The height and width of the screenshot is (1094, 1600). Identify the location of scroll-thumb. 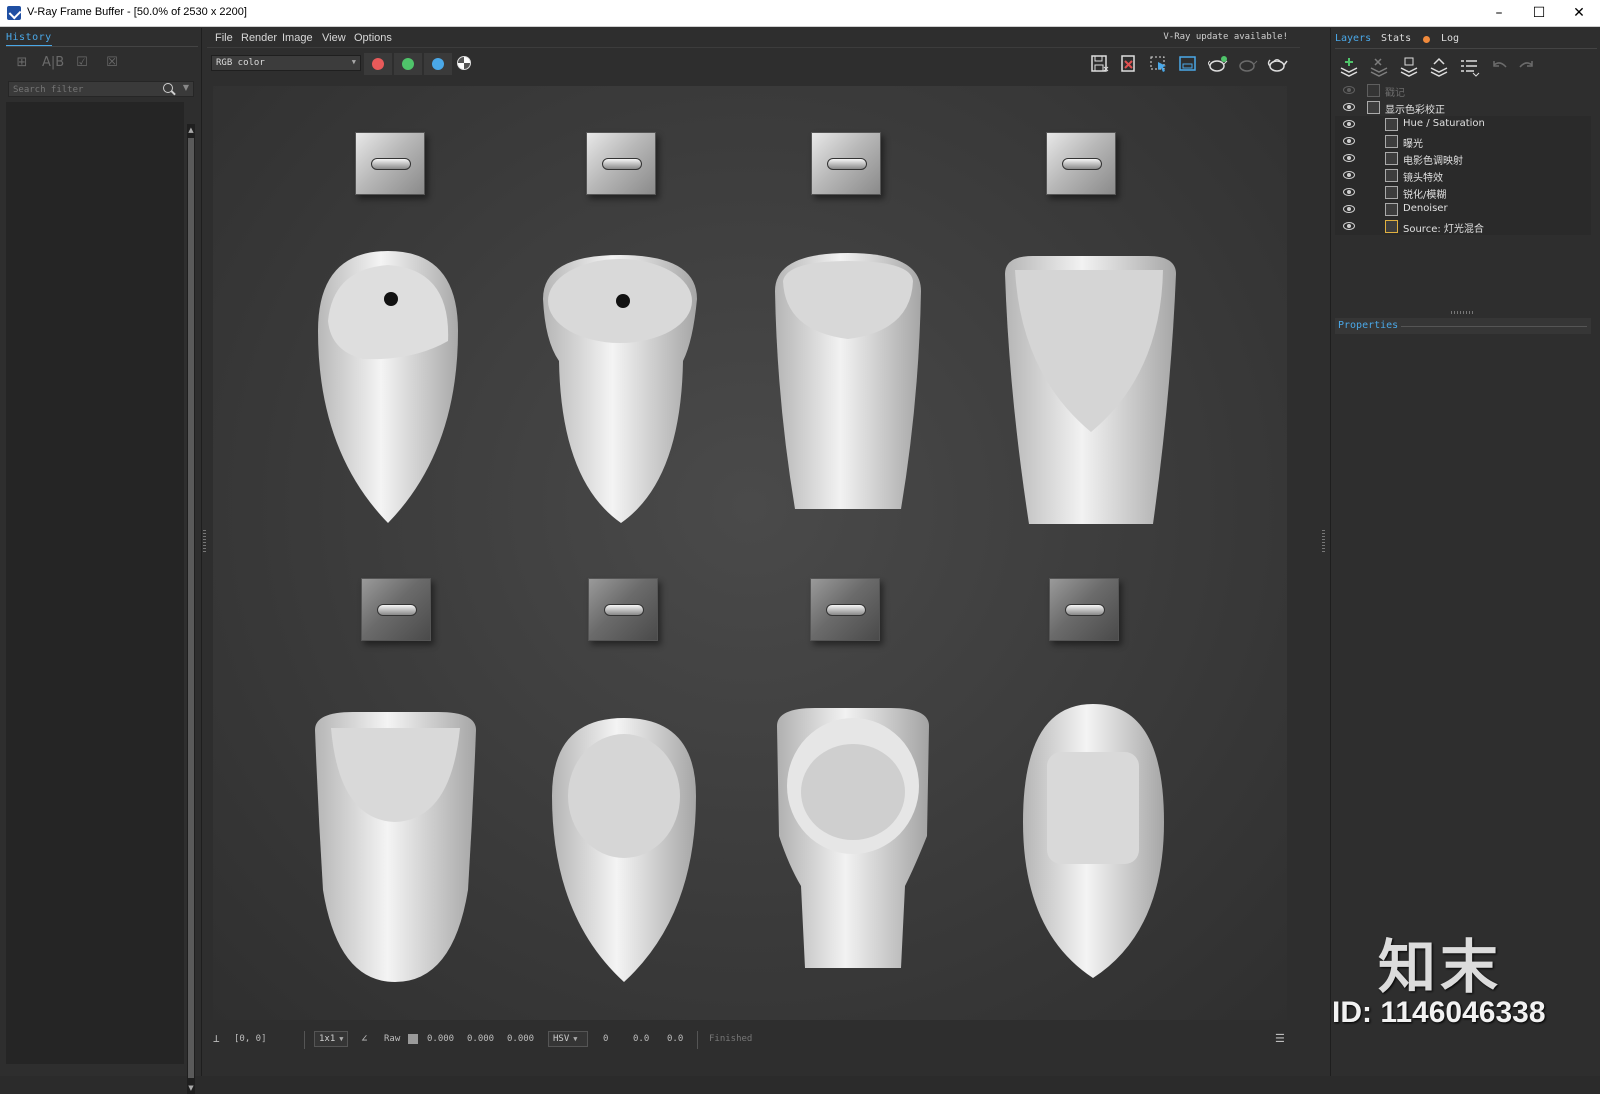
(191, 608).